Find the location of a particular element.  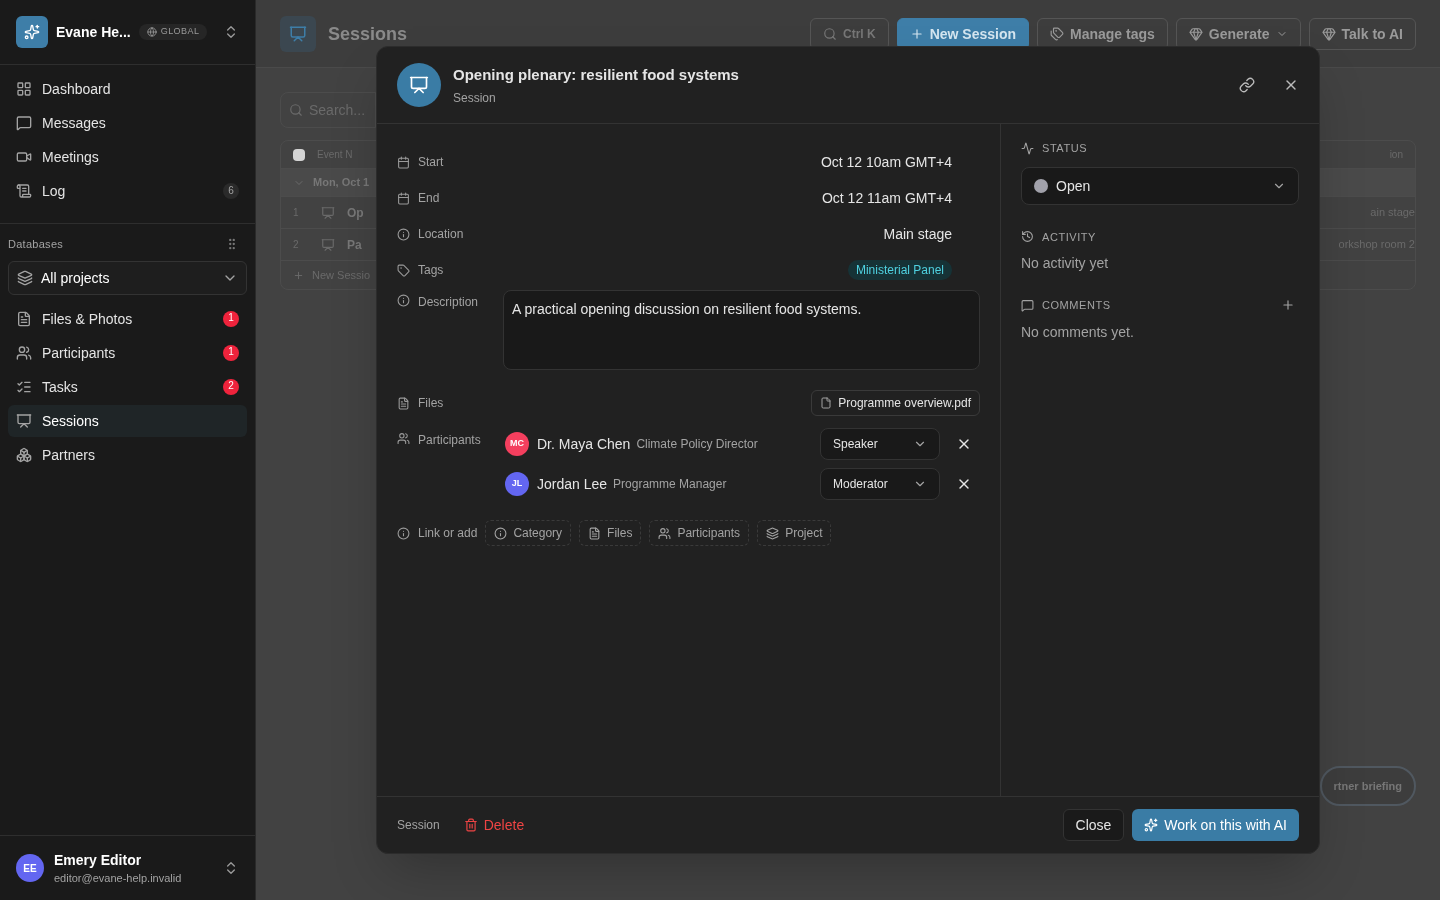

participant-avatar: MC is located at coordinates (517, 444).